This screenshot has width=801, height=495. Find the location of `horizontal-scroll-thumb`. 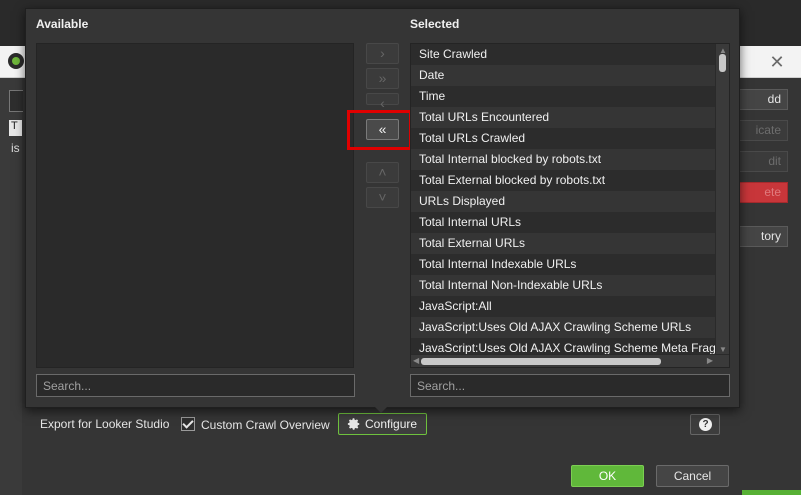

horizontal-scroll-thumb is located at coordinates (541, 361).